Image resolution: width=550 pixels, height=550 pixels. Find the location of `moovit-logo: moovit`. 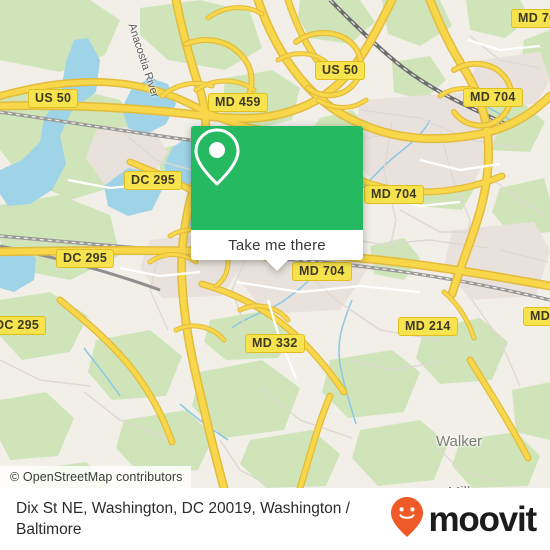

moovit-logo: moovit is located at coordinates (463, 519).